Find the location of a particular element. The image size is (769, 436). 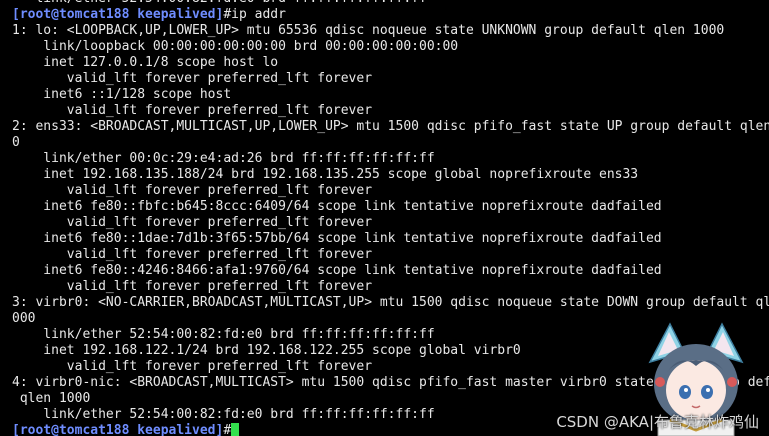

output-line: 0 is located at coordinates (16, 142).